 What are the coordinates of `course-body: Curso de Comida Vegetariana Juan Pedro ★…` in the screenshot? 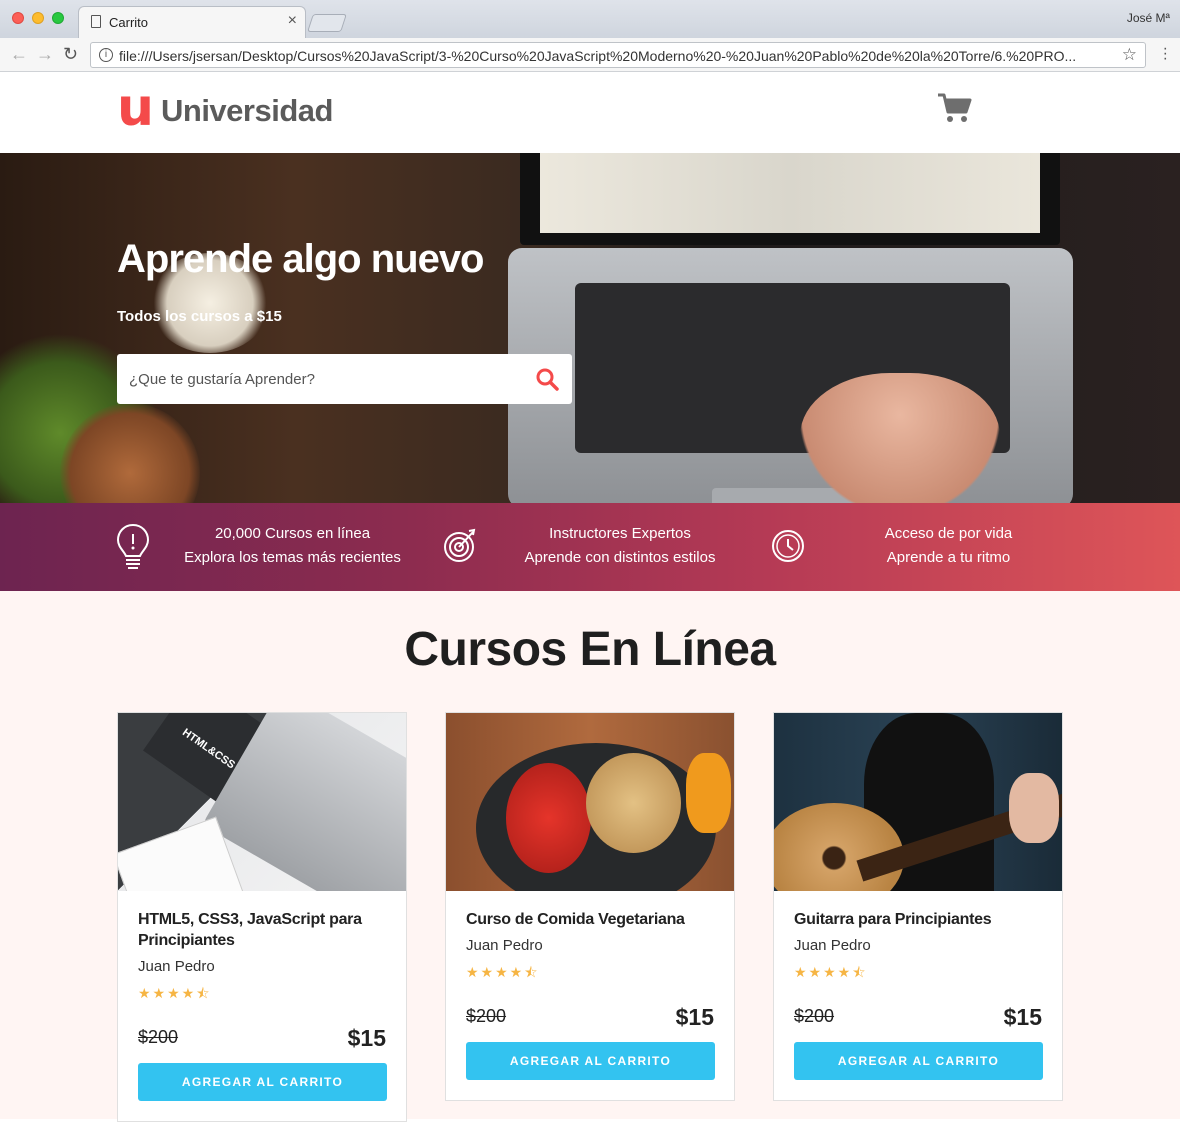 It's located at (590, 995).